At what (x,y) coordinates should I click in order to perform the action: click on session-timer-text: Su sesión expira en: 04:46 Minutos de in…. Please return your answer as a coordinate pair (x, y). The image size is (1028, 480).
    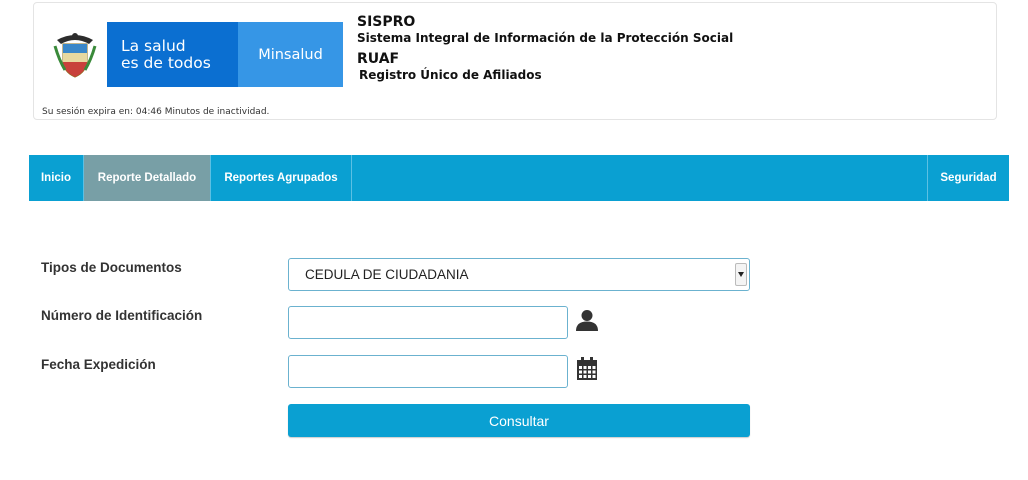
    Looking at the image, I should click on (156, 112).